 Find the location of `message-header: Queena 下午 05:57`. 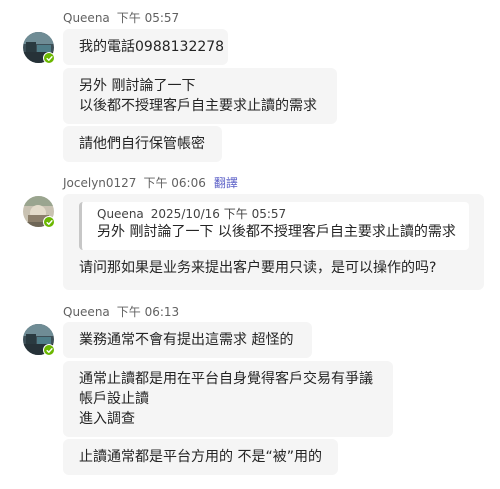

message-header: Queena 下午 05:57 is located at coordinates (121, 18).